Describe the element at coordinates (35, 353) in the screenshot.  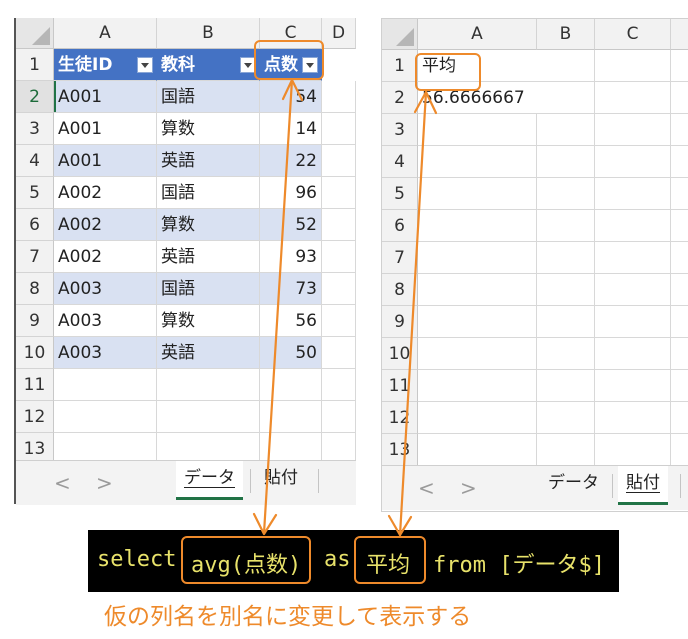
I see `row-header: 10` at that location.